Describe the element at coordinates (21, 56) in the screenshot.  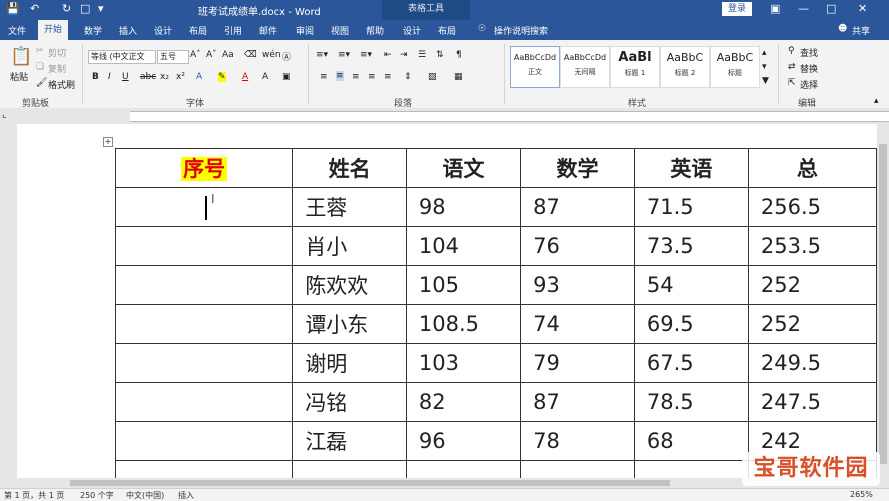
I see `clipboard-icon: 📋` at that location.